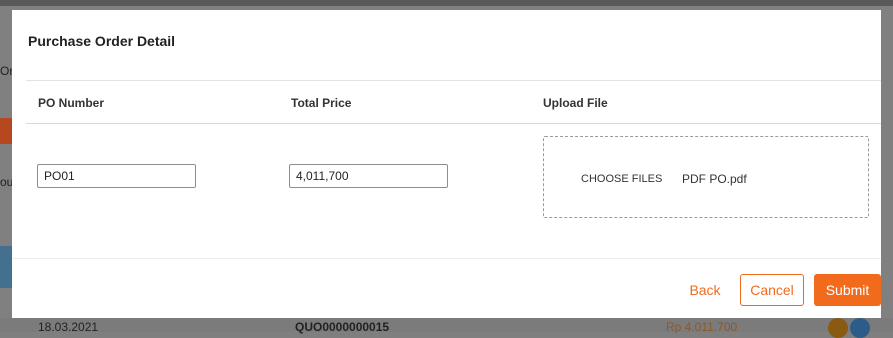 The width and height of the screenshot is (893, 338). I want to click on upload-file-header: Upload File, so click(575, 103).